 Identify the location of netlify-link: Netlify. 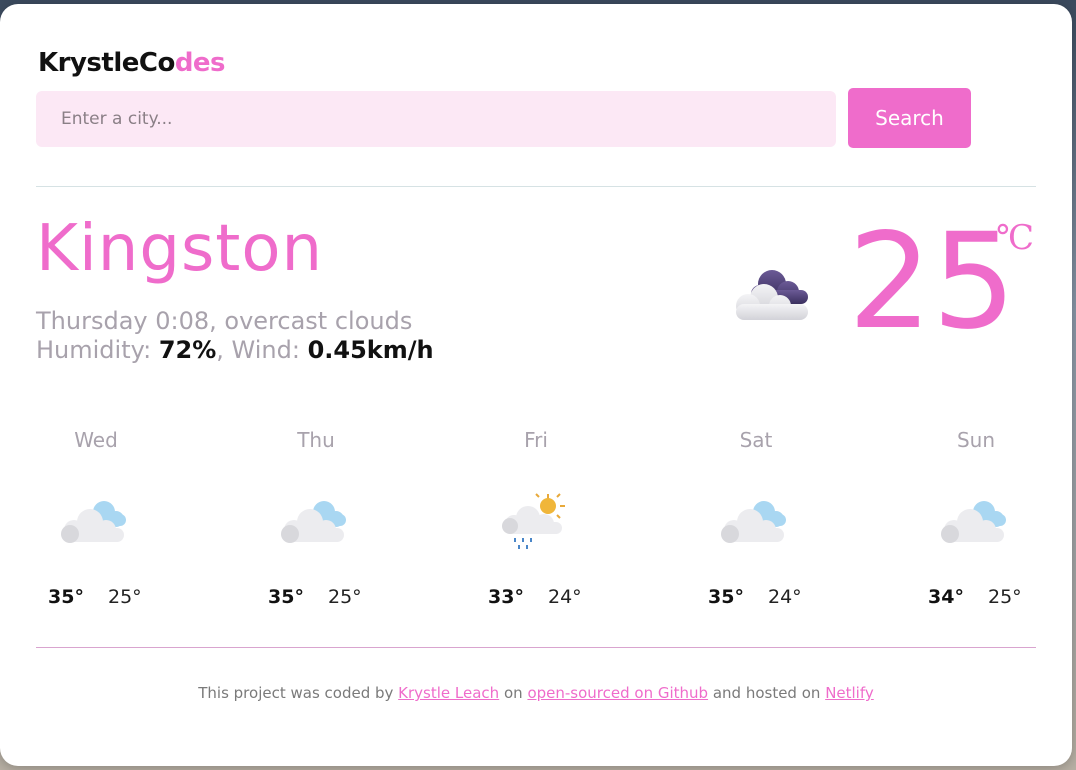
(849, 693).